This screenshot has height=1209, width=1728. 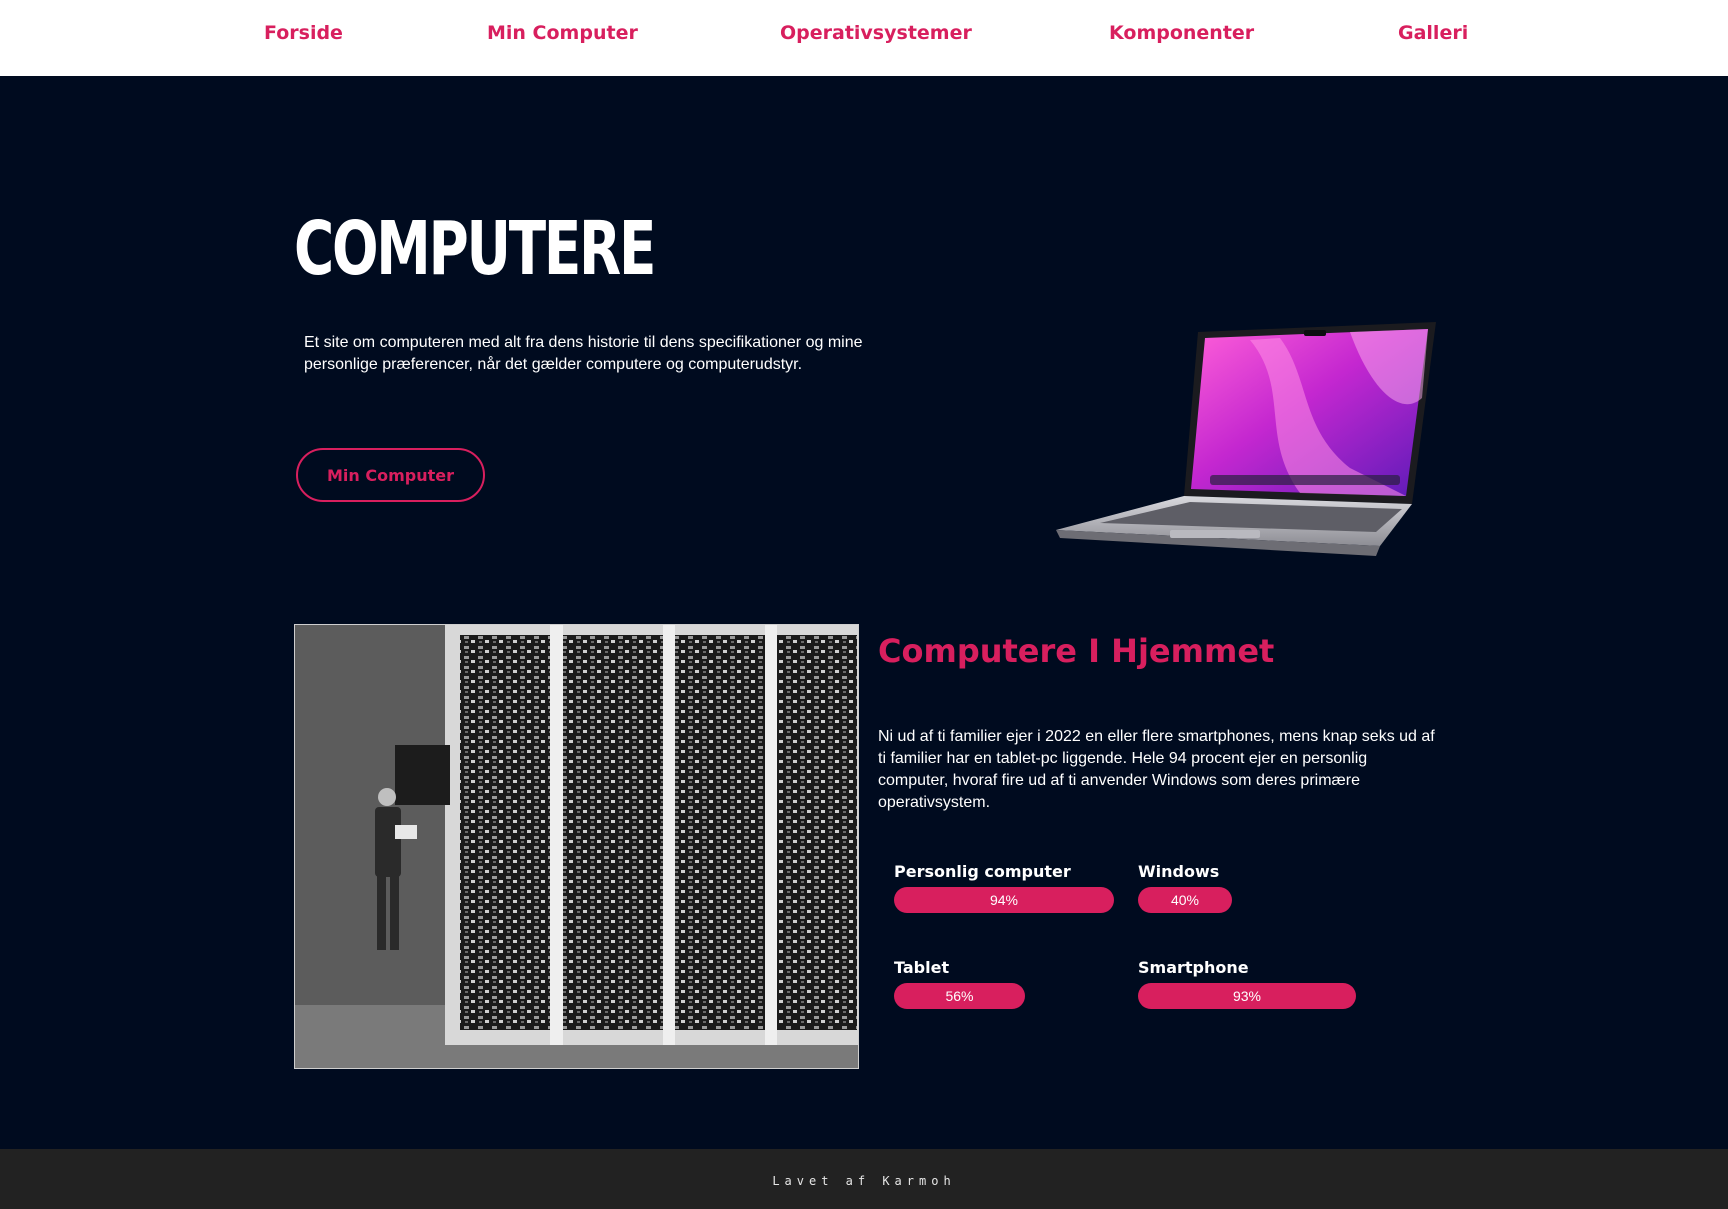 I want to click on stat-label: Tablet, so click(x=922, y=967).